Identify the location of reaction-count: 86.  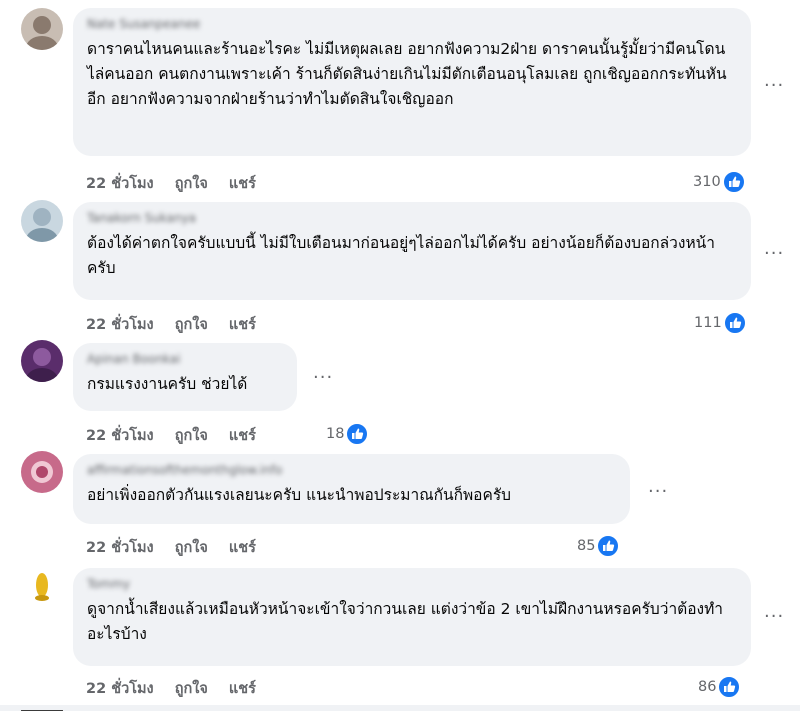
(719, 687).